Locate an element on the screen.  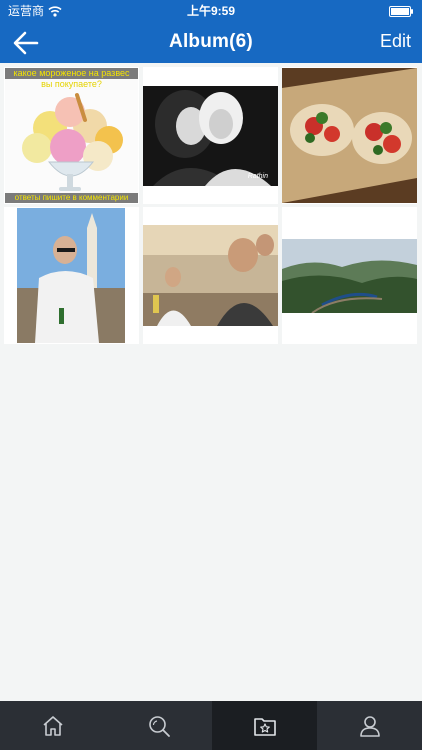
landscape-illustration is located at coordinates (349, 276).